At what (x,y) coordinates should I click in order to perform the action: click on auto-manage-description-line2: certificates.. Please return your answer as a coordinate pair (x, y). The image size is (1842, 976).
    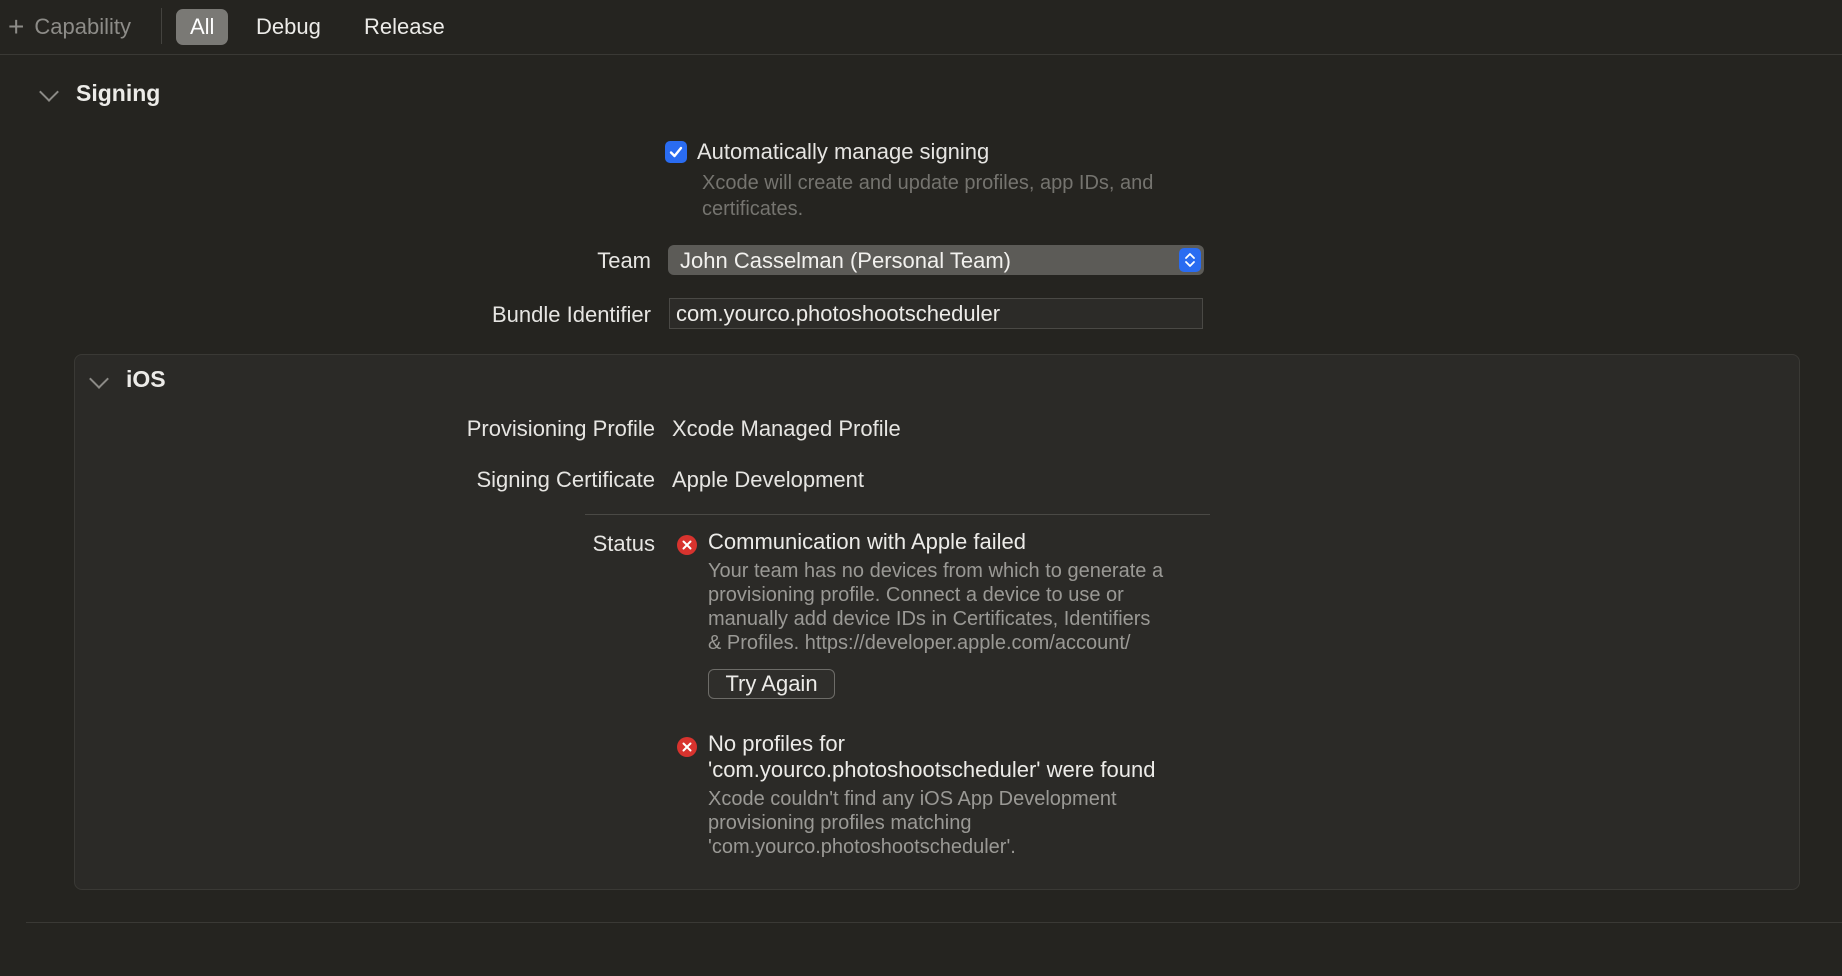
    Looking at the image, I should click on (753, 209).